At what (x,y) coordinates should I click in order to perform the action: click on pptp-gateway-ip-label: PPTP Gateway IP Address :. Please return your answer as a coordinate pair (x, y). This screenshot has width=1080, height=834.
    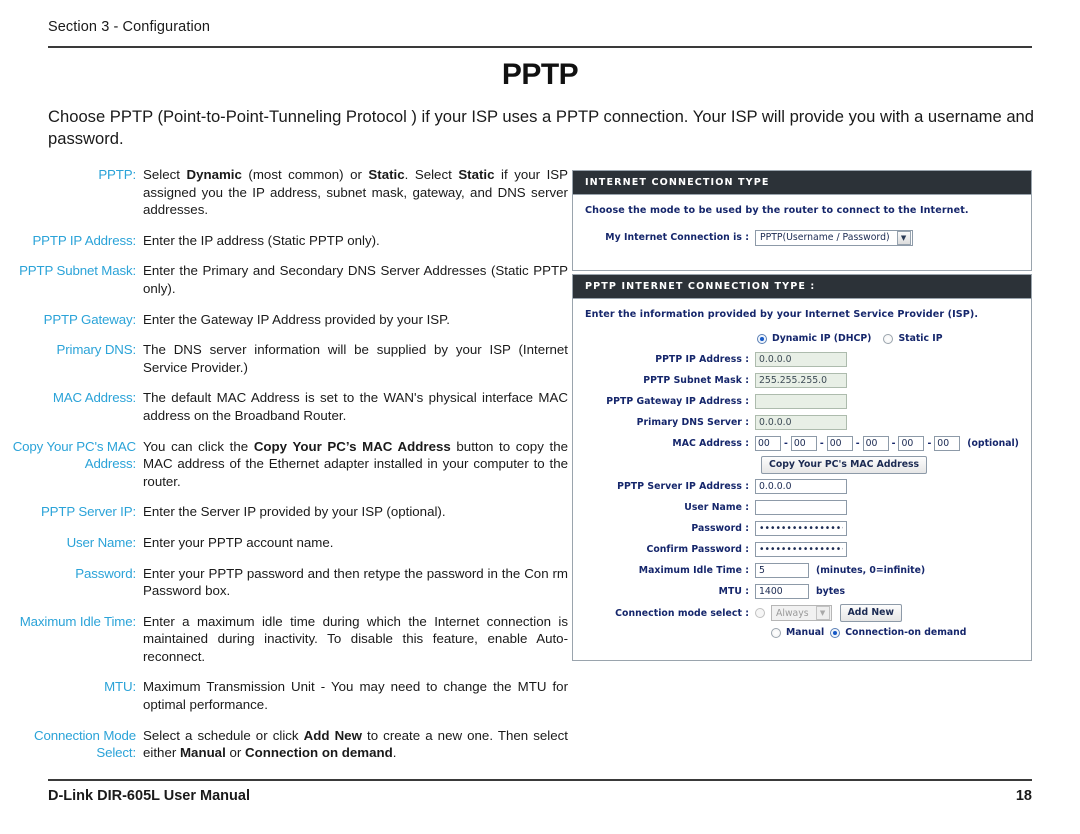
    Looking at the image, I should click on (677, 401).